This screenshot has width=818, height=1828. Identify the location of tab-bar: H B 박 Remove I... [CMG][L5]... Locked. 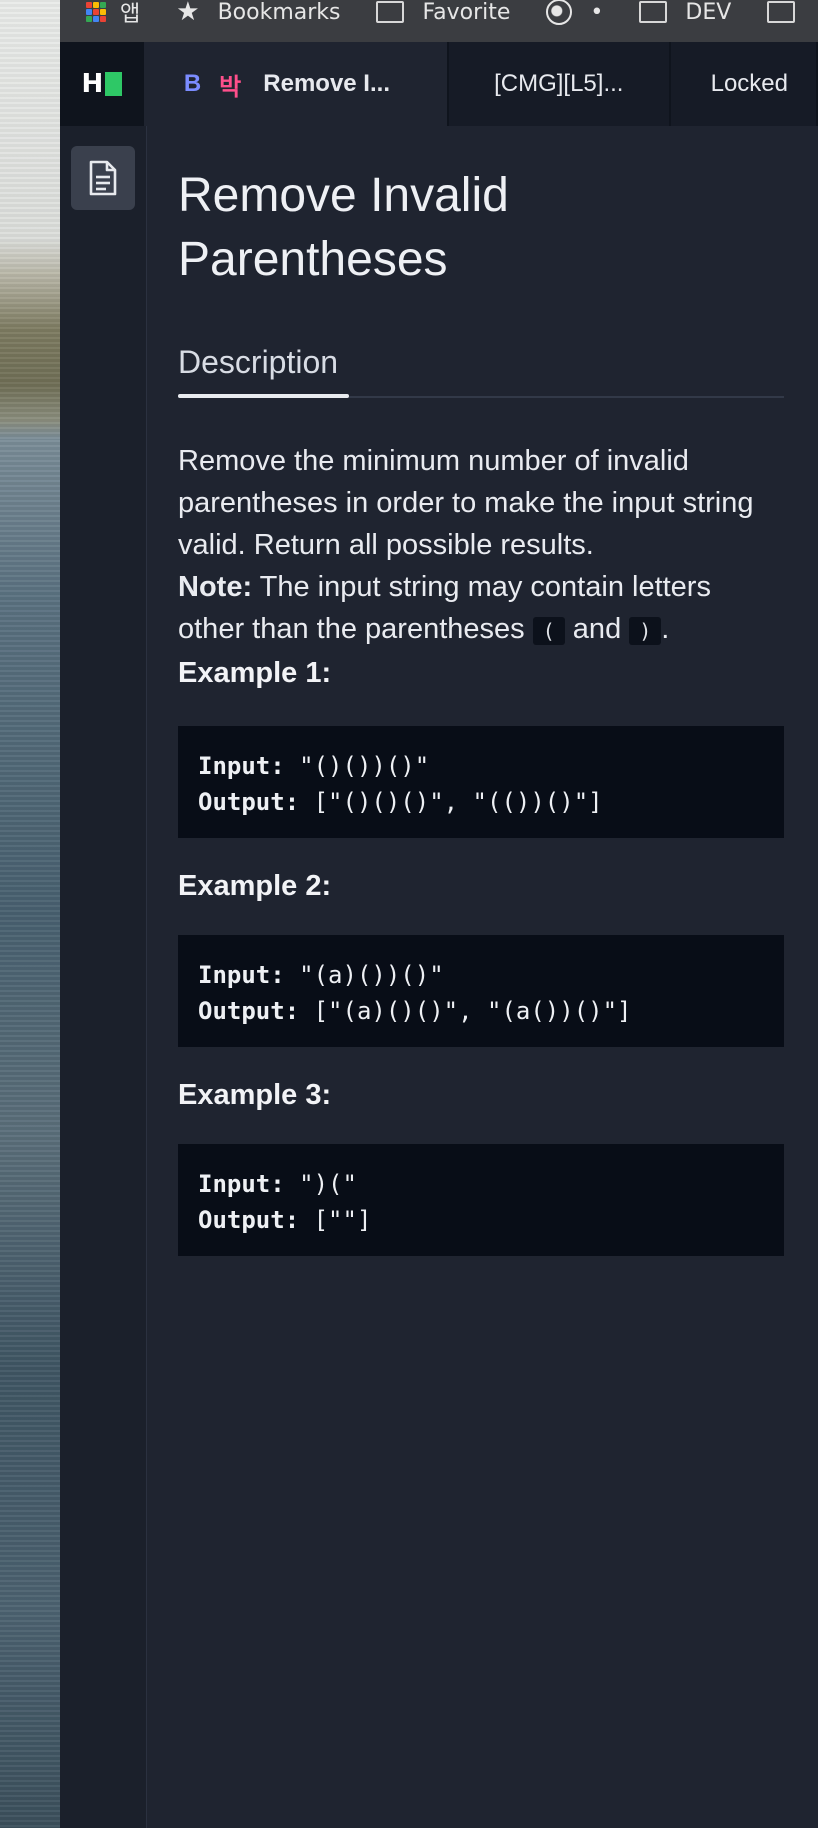
(439, 84).